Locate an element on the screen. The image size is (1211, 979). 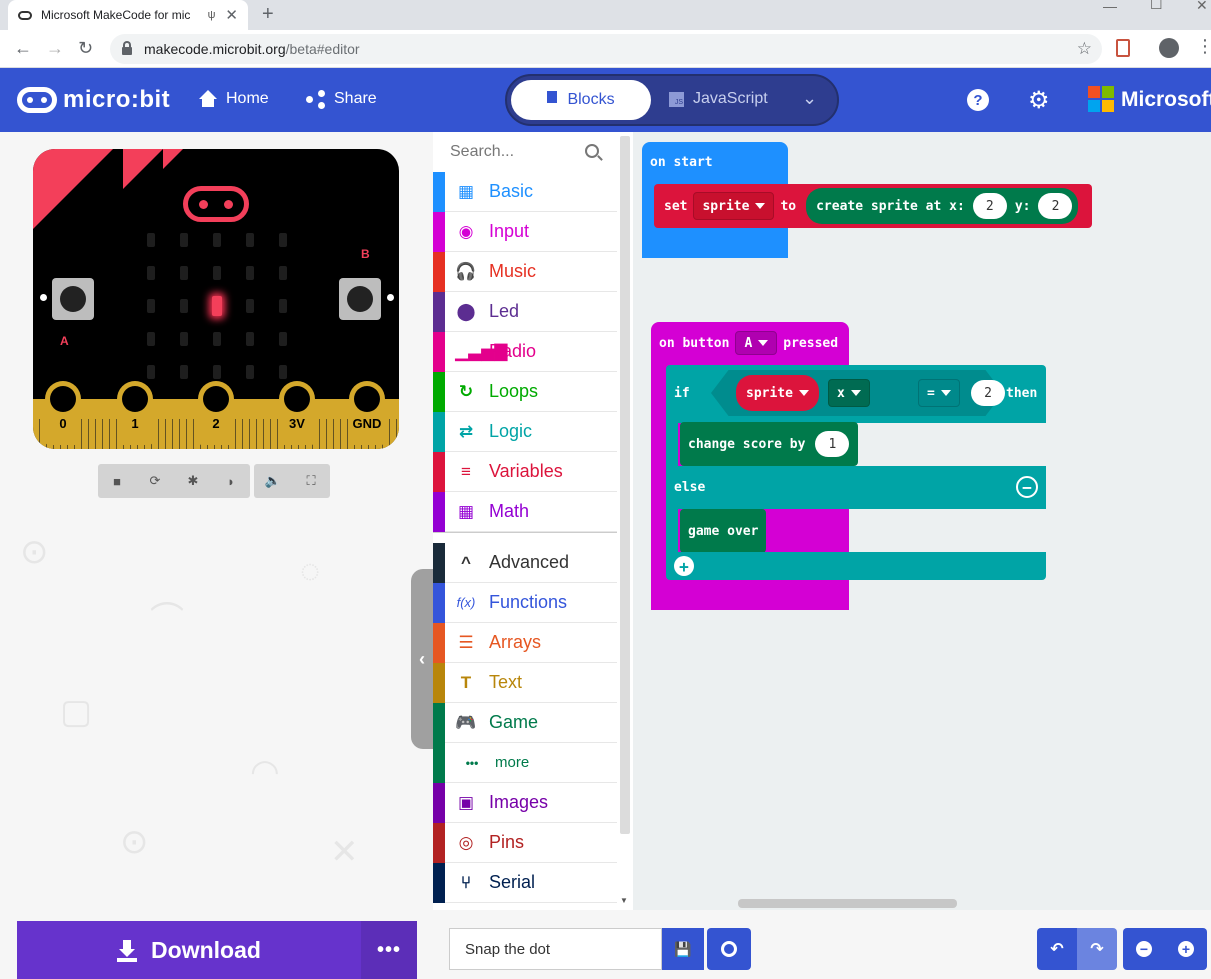
microbit-logo: micro:bit is located at coordinates (93, 100).